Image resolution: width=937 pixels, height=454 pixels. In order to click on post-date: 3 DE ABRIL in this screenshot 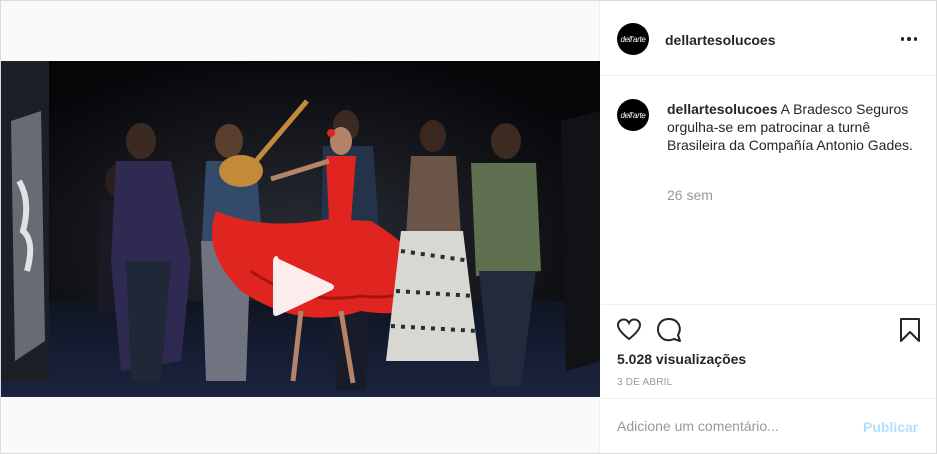, I will do `click(645, 382)`.